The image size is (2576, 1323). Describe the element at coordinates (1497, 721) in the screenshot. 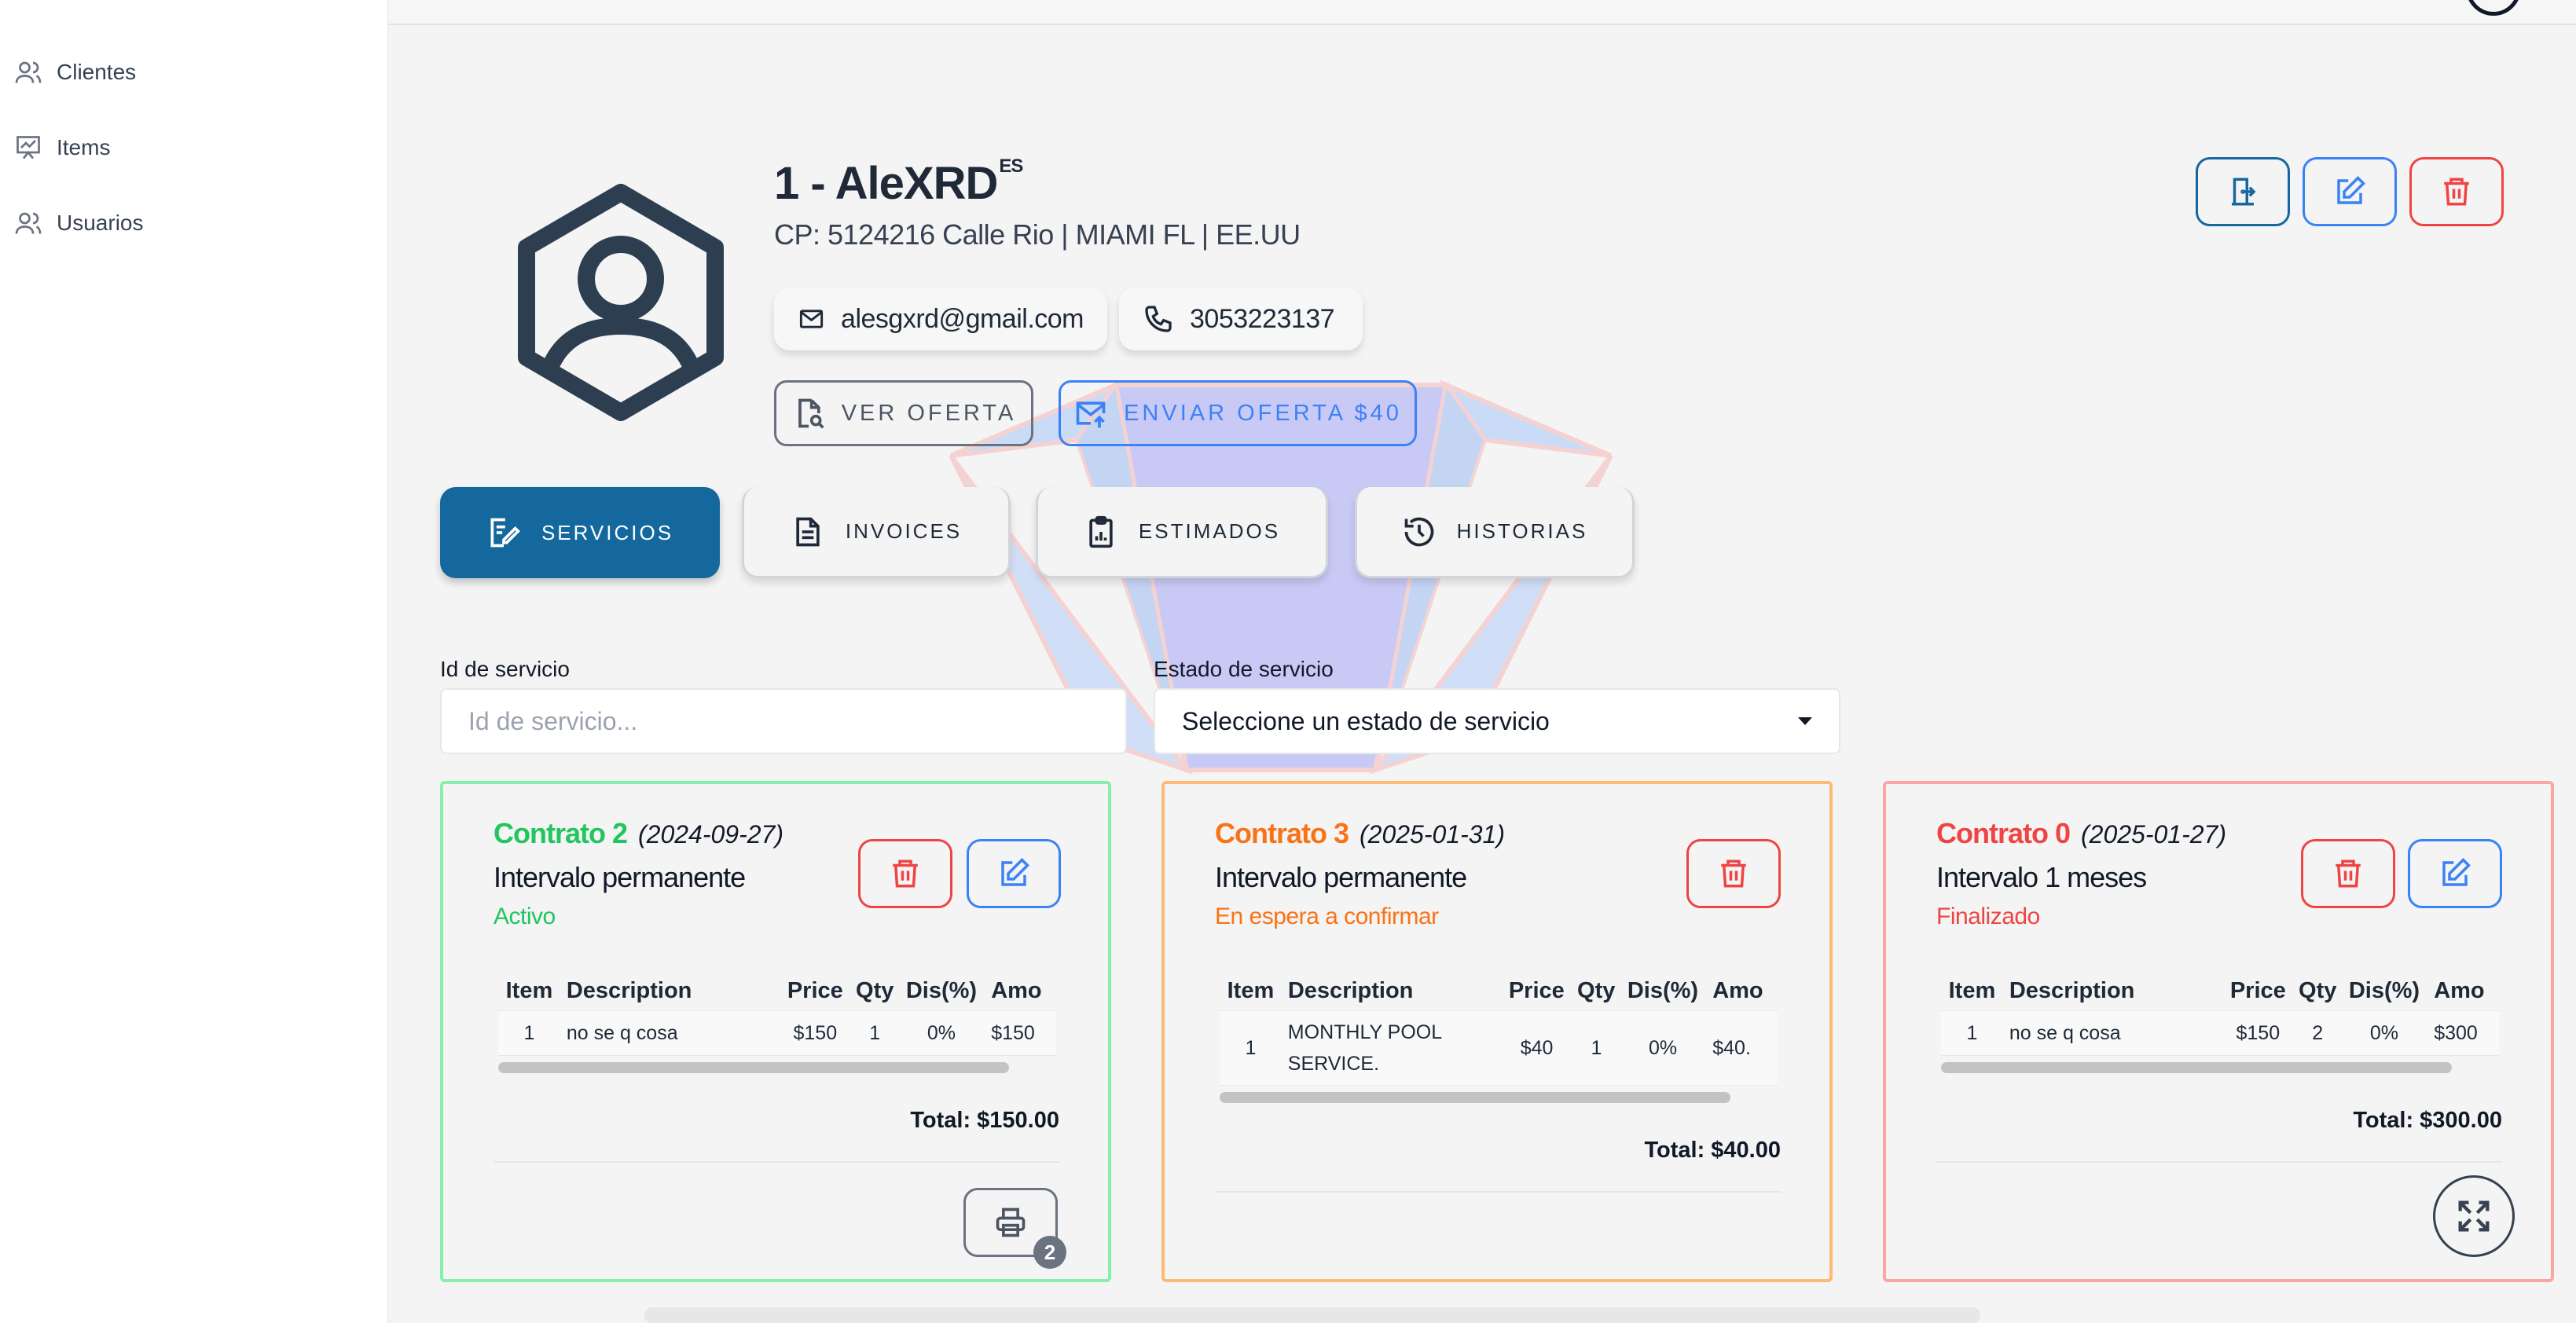

I see `estado-servicio-select: Seleccione un estado de servicio` at that location.